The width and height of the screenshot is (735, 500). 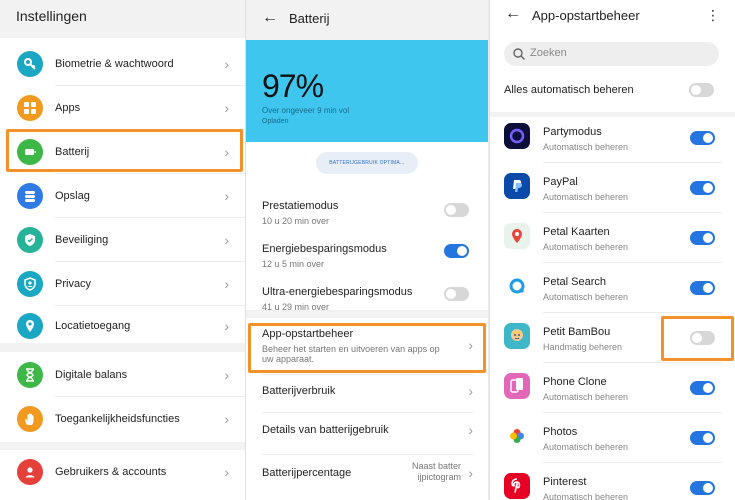 I want to click on settings-item-label: Gebruikers & accounts, so click(x=111, y=472).